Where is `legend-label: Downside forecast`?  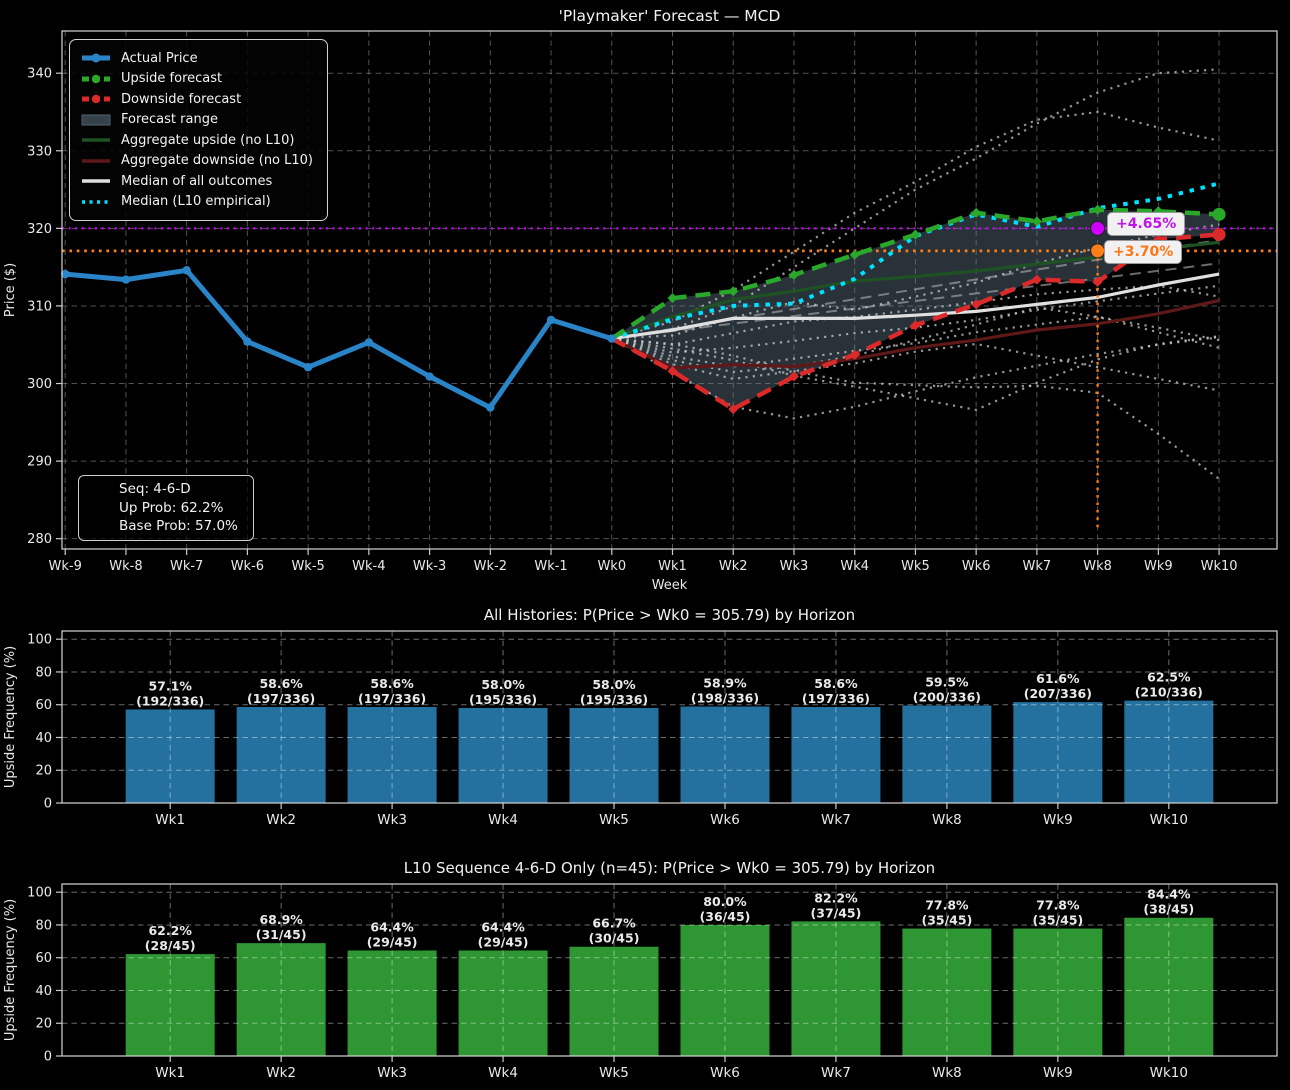
legend-label: Downside forecast is located at coordinates (181, 99).